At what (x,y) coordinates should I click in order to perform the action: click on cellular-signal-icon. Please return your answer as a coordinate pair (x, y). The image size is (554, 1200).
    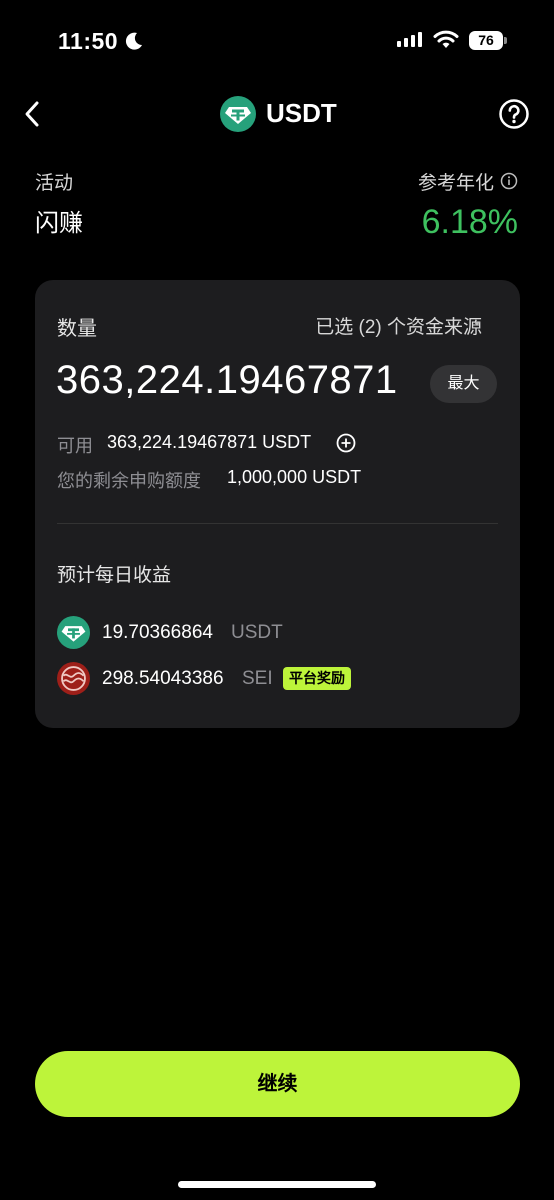
    Looking at the image, I should click on (409, 39).